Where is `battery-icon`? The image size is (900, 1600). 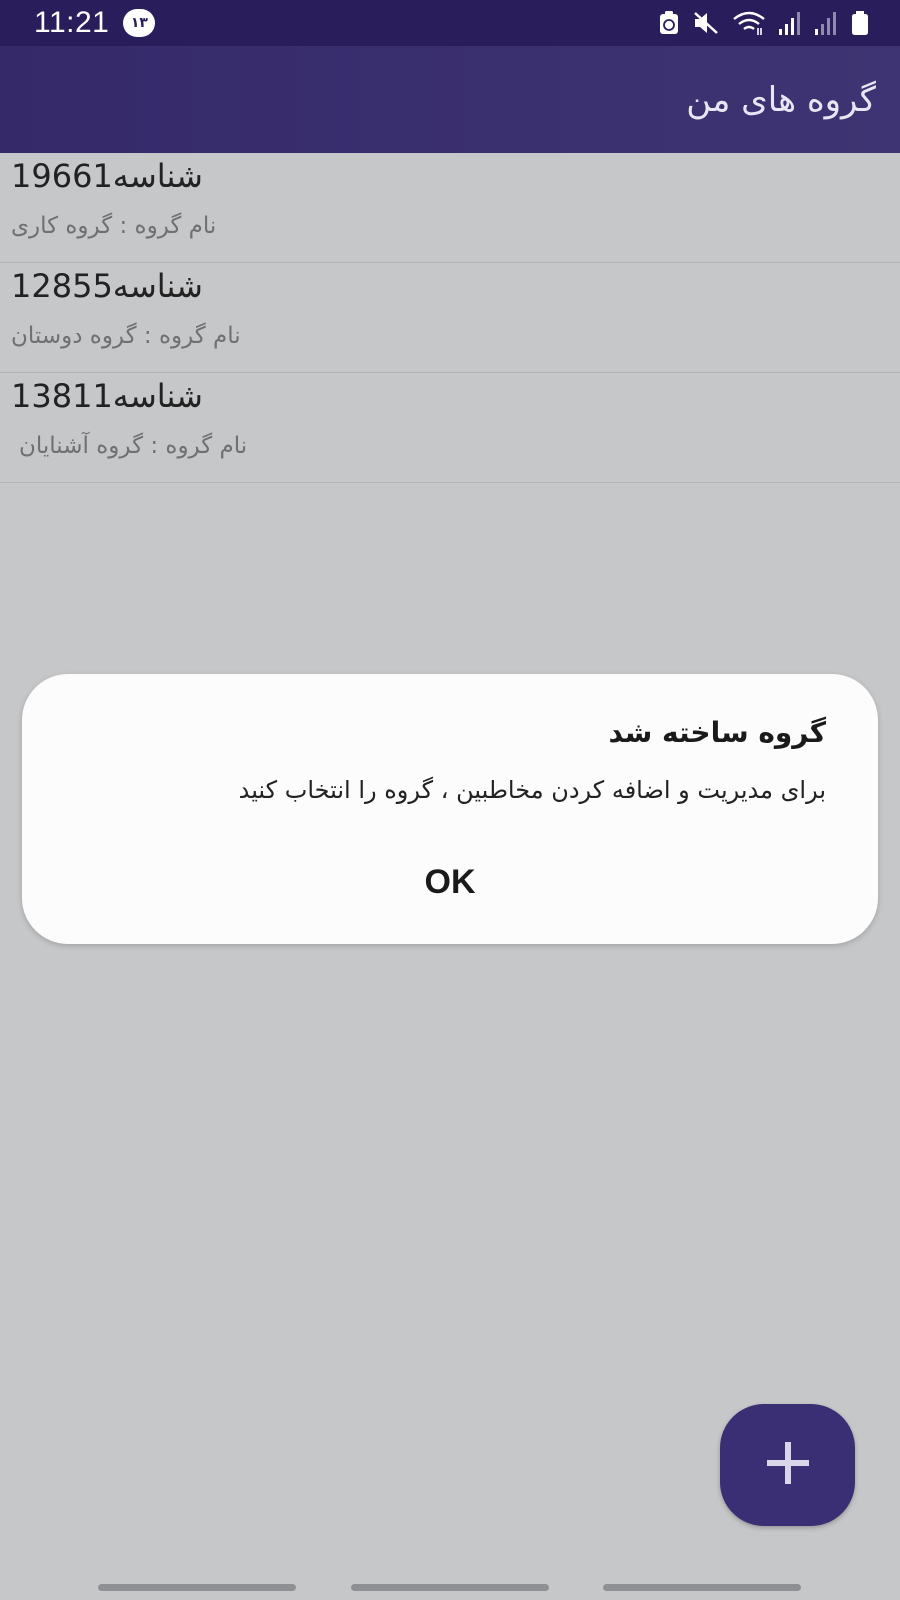 battery-icon is located at coordinates (860, 23).